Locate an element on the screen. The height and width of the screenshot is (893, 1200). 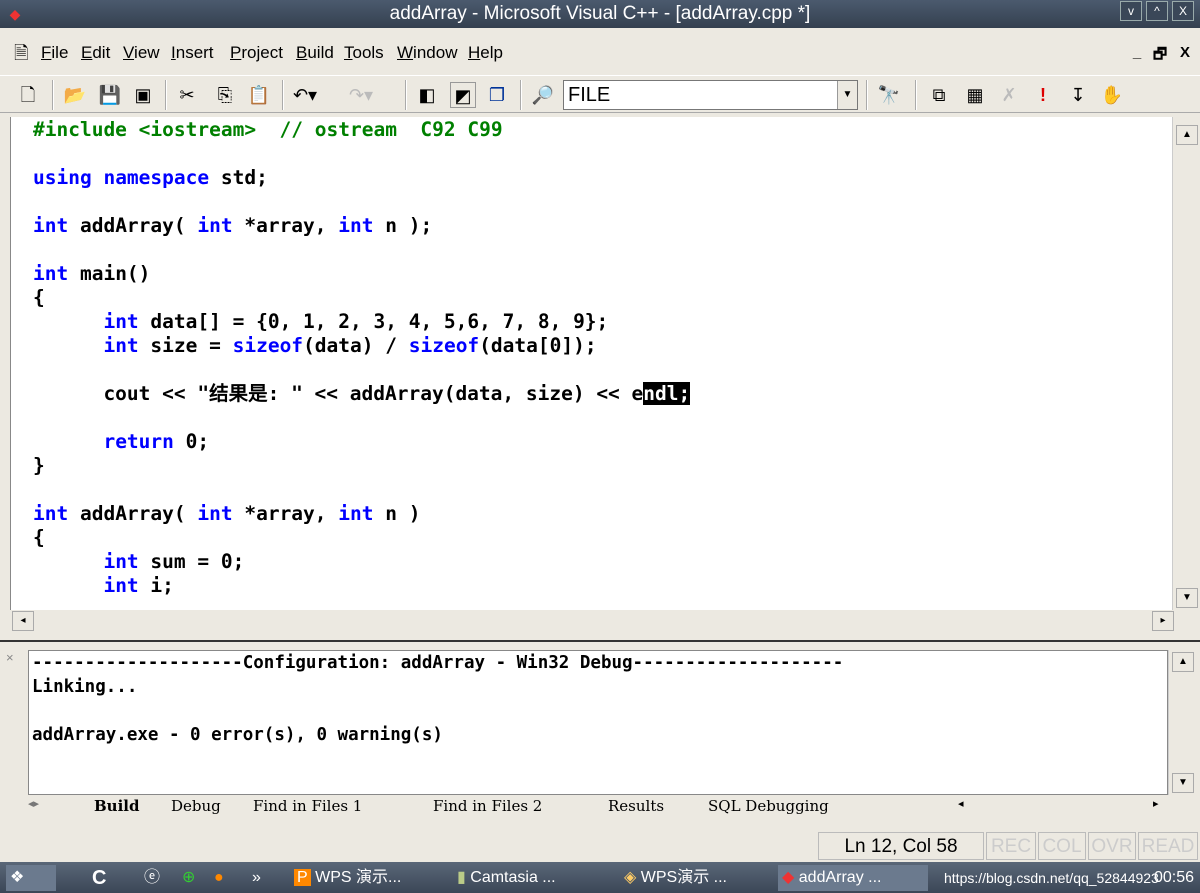
clock: 00:56 is located at coordinates (1174, 877).